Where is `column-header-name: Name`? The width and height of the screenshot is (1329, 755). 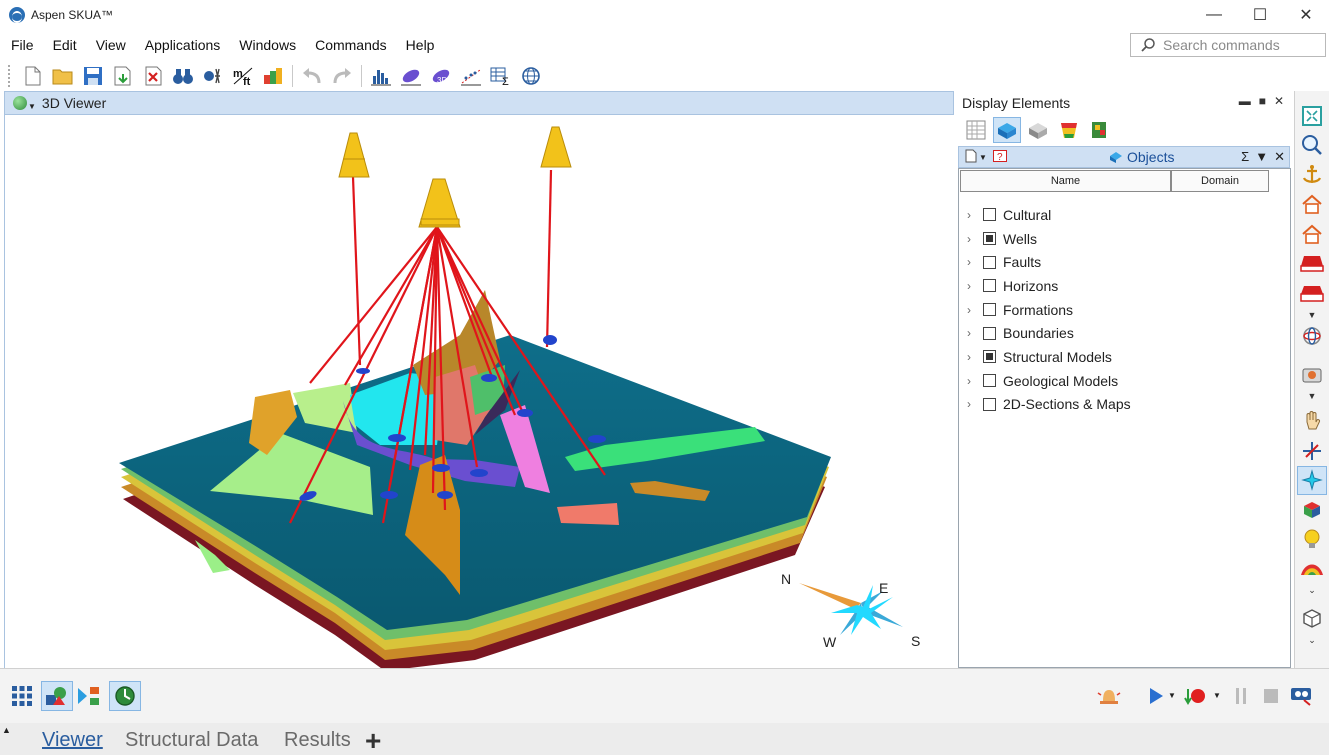 column-header-name: Name is located at coordinates (1065, 181).